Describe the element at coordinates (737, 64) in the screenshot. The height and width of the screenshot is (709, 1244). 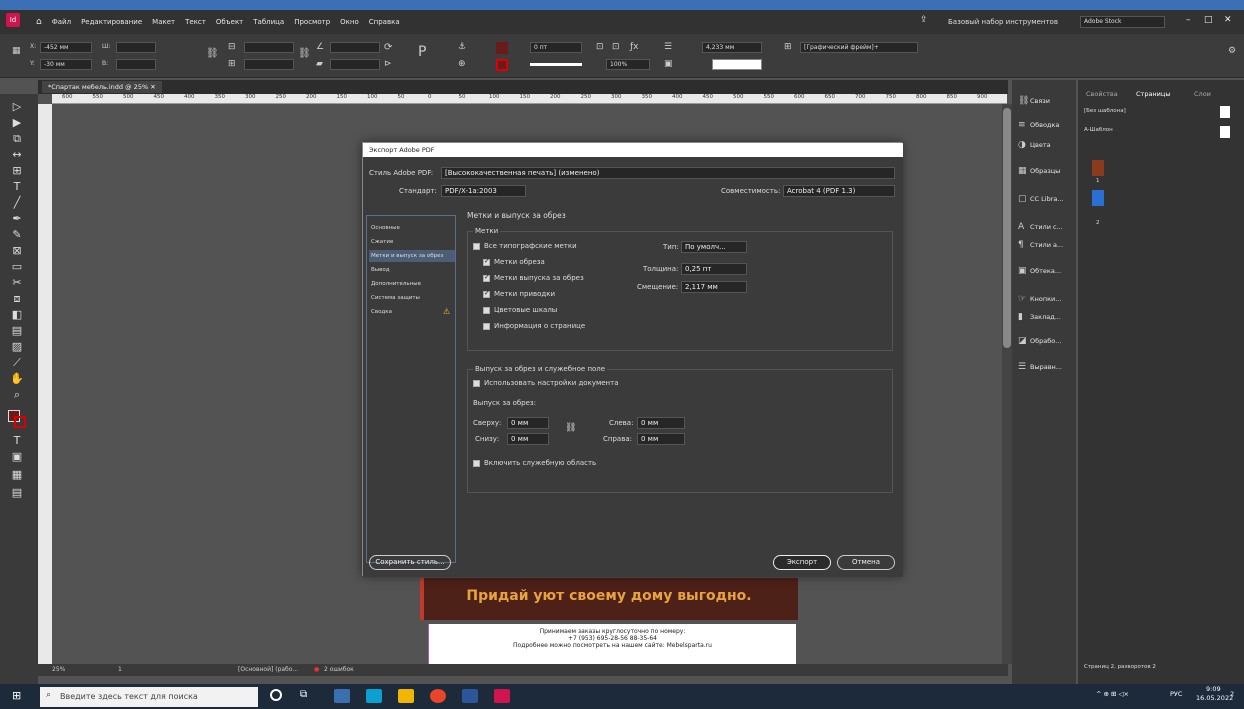
I see `corner-shape-preview` at that location.